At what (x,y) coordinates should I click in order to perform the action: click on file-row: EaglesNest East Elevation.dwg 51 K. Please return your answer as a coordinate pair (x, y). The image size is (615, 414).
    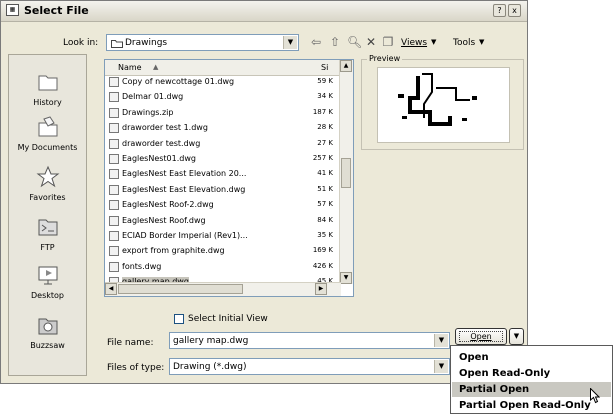
    Looking at the image, I should click on (223, 190).